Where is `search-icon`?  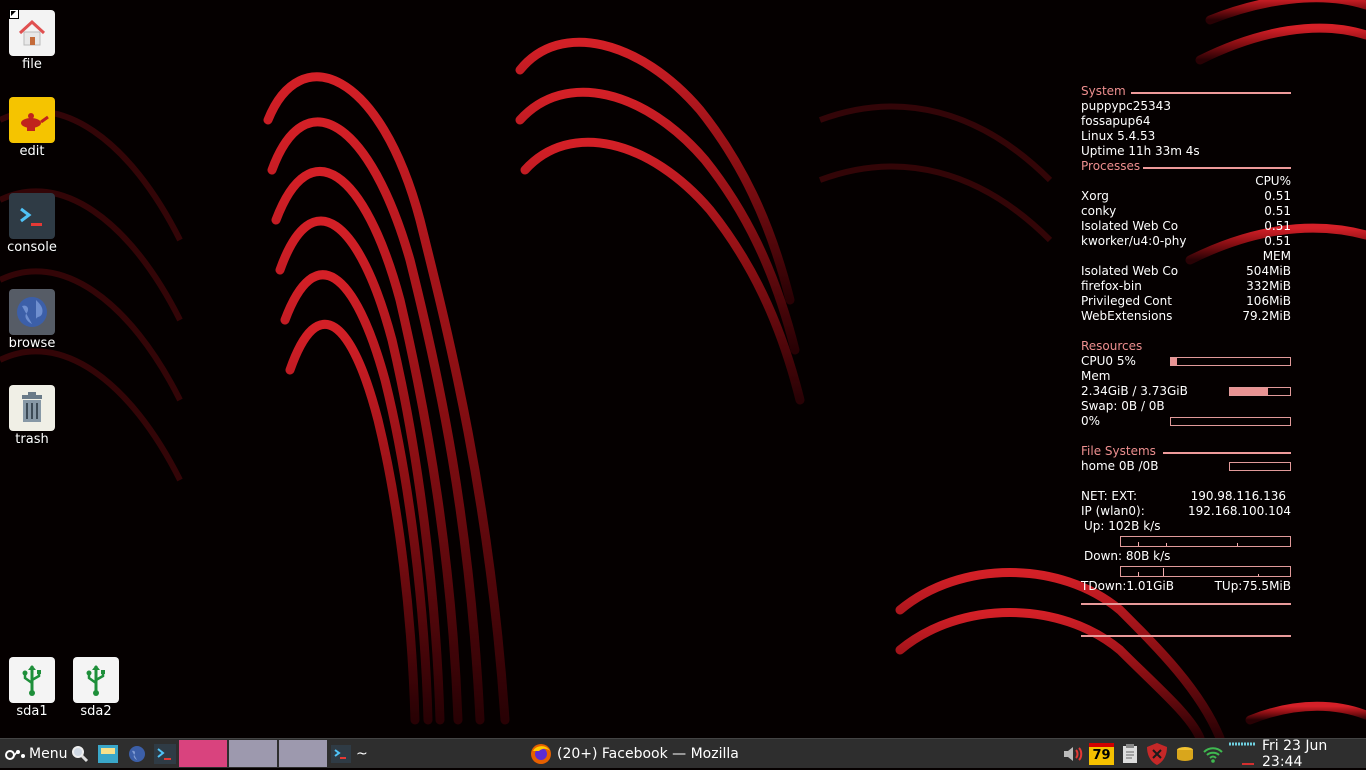
search-icon is located at coordinates (80, 753).